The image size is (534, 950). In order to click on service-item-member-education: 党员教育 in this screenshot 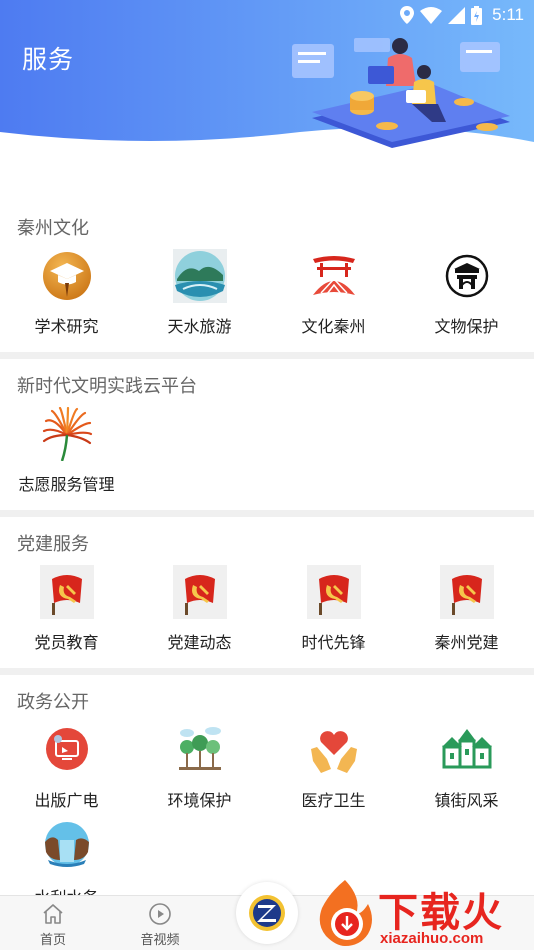, I will do `click(66, 609)`.